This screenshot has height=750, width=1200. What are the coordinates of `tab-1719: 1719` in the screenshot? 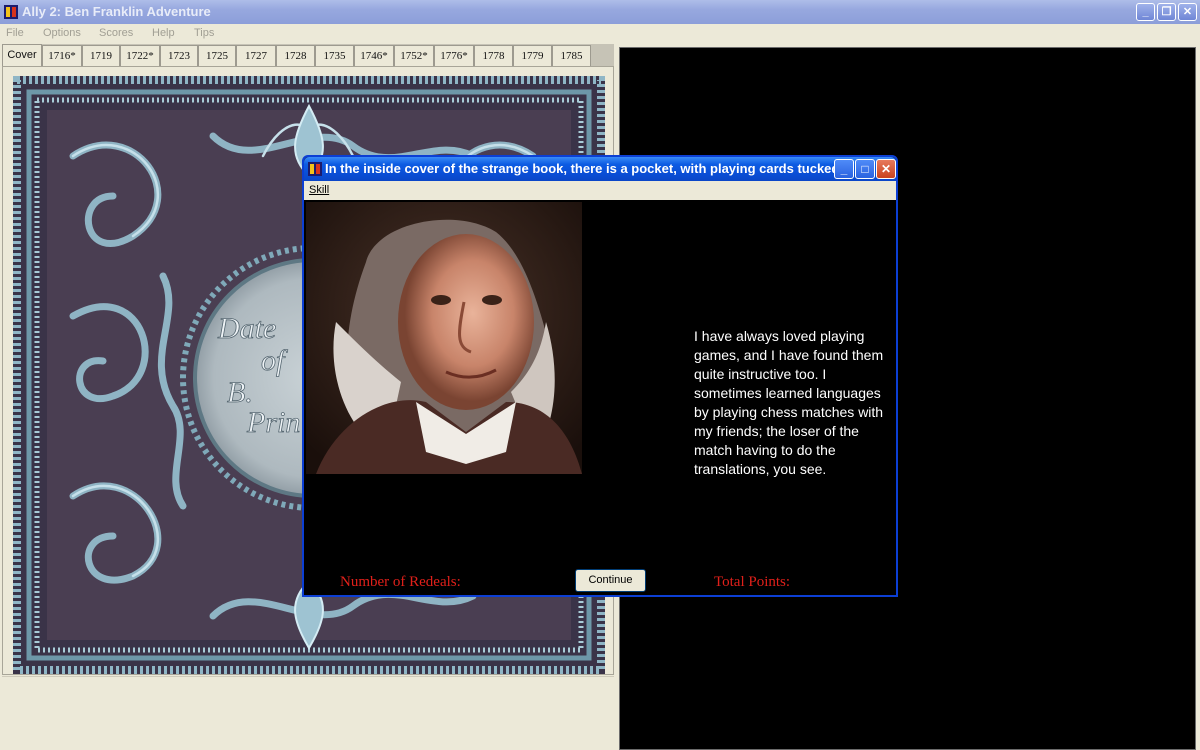 It's located at (101, 55).